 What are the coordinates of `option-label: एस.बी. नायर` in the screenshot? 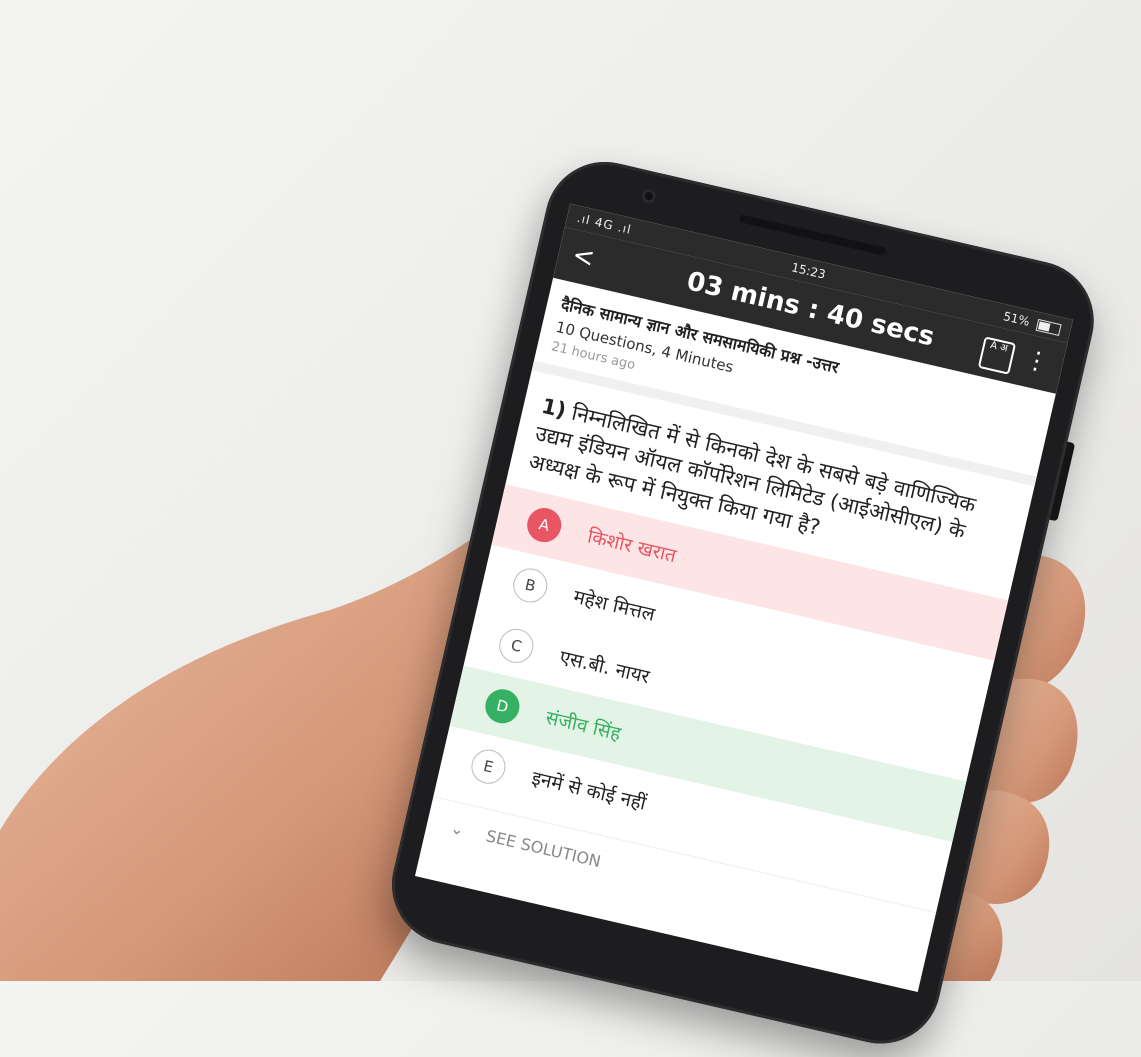 It's located at (604, 667).